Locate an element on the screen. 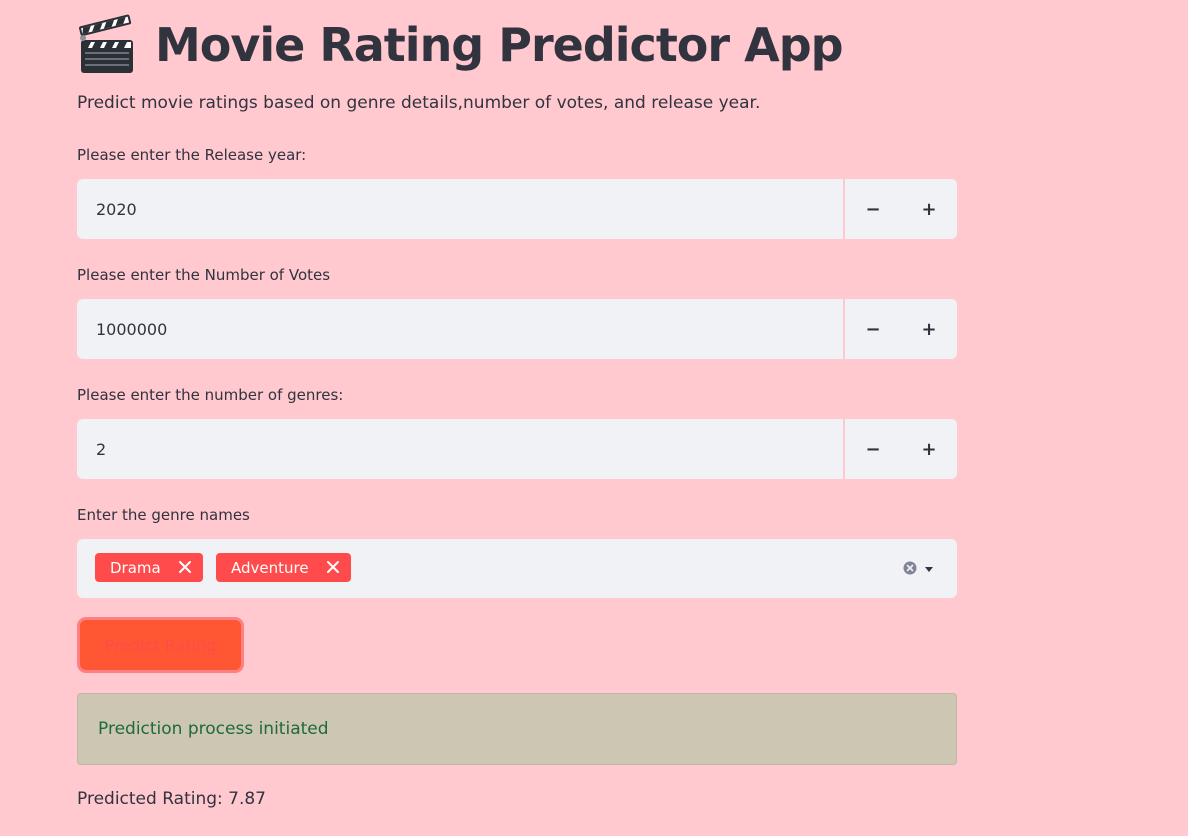  genre-tag: Adventure is located at coordinates (283, 567).